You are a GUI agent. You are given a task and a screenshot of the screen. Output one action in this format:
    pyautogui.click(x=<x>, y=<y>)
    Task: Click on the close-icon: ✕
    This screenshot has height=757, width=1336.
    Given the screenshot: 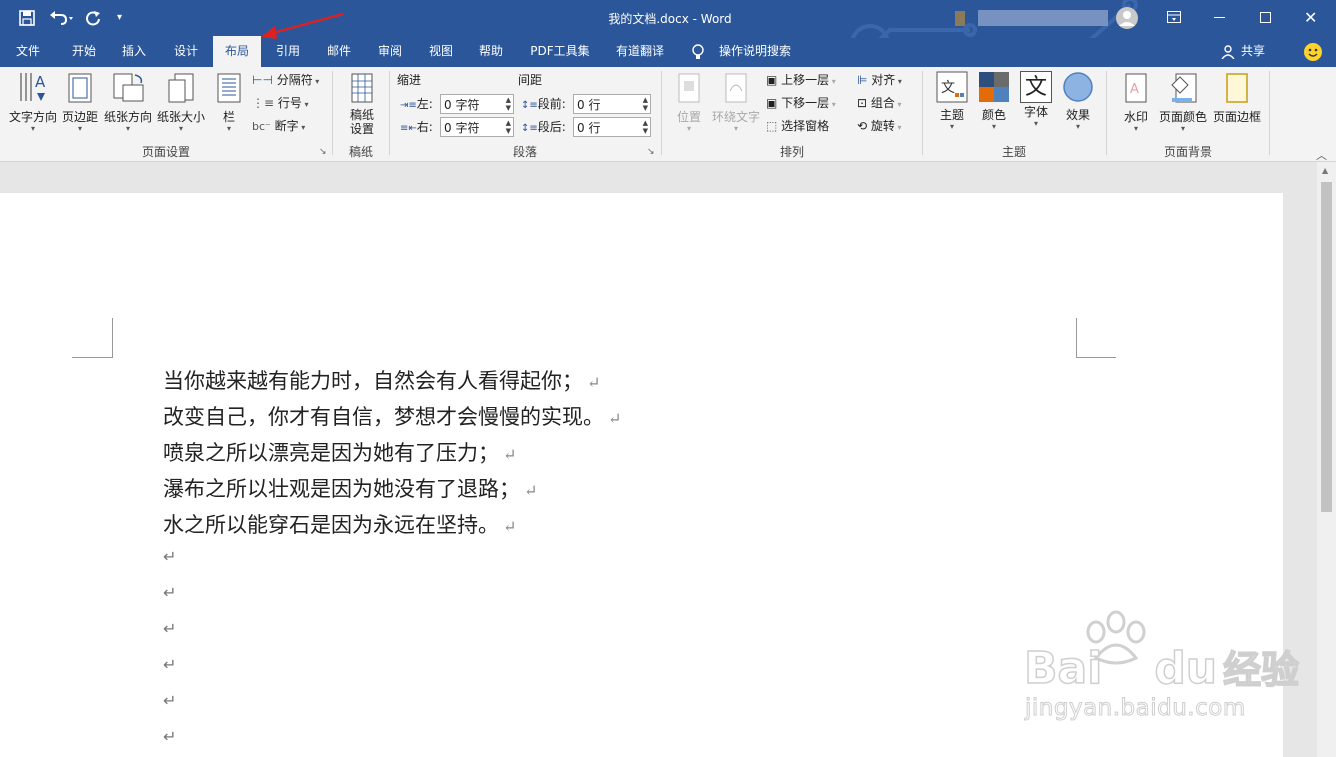 What is the action you would take?
    pyautogui.click(x=1310, y=17)
    